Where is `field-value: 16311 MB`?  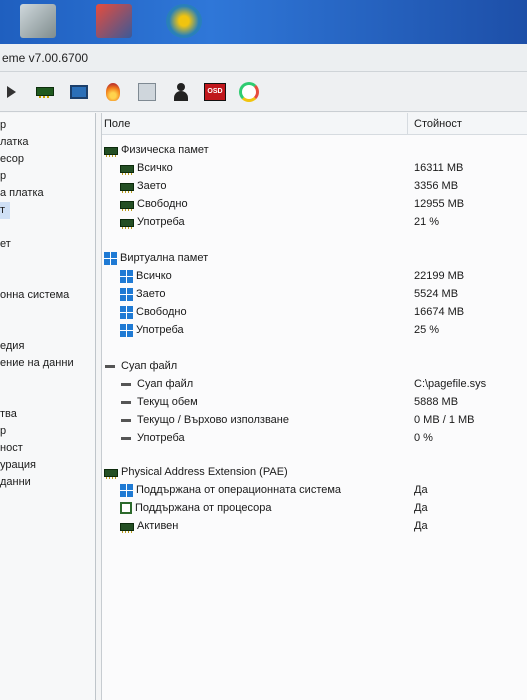 field-value: 16311 MB is located at coordinates (439, 168).